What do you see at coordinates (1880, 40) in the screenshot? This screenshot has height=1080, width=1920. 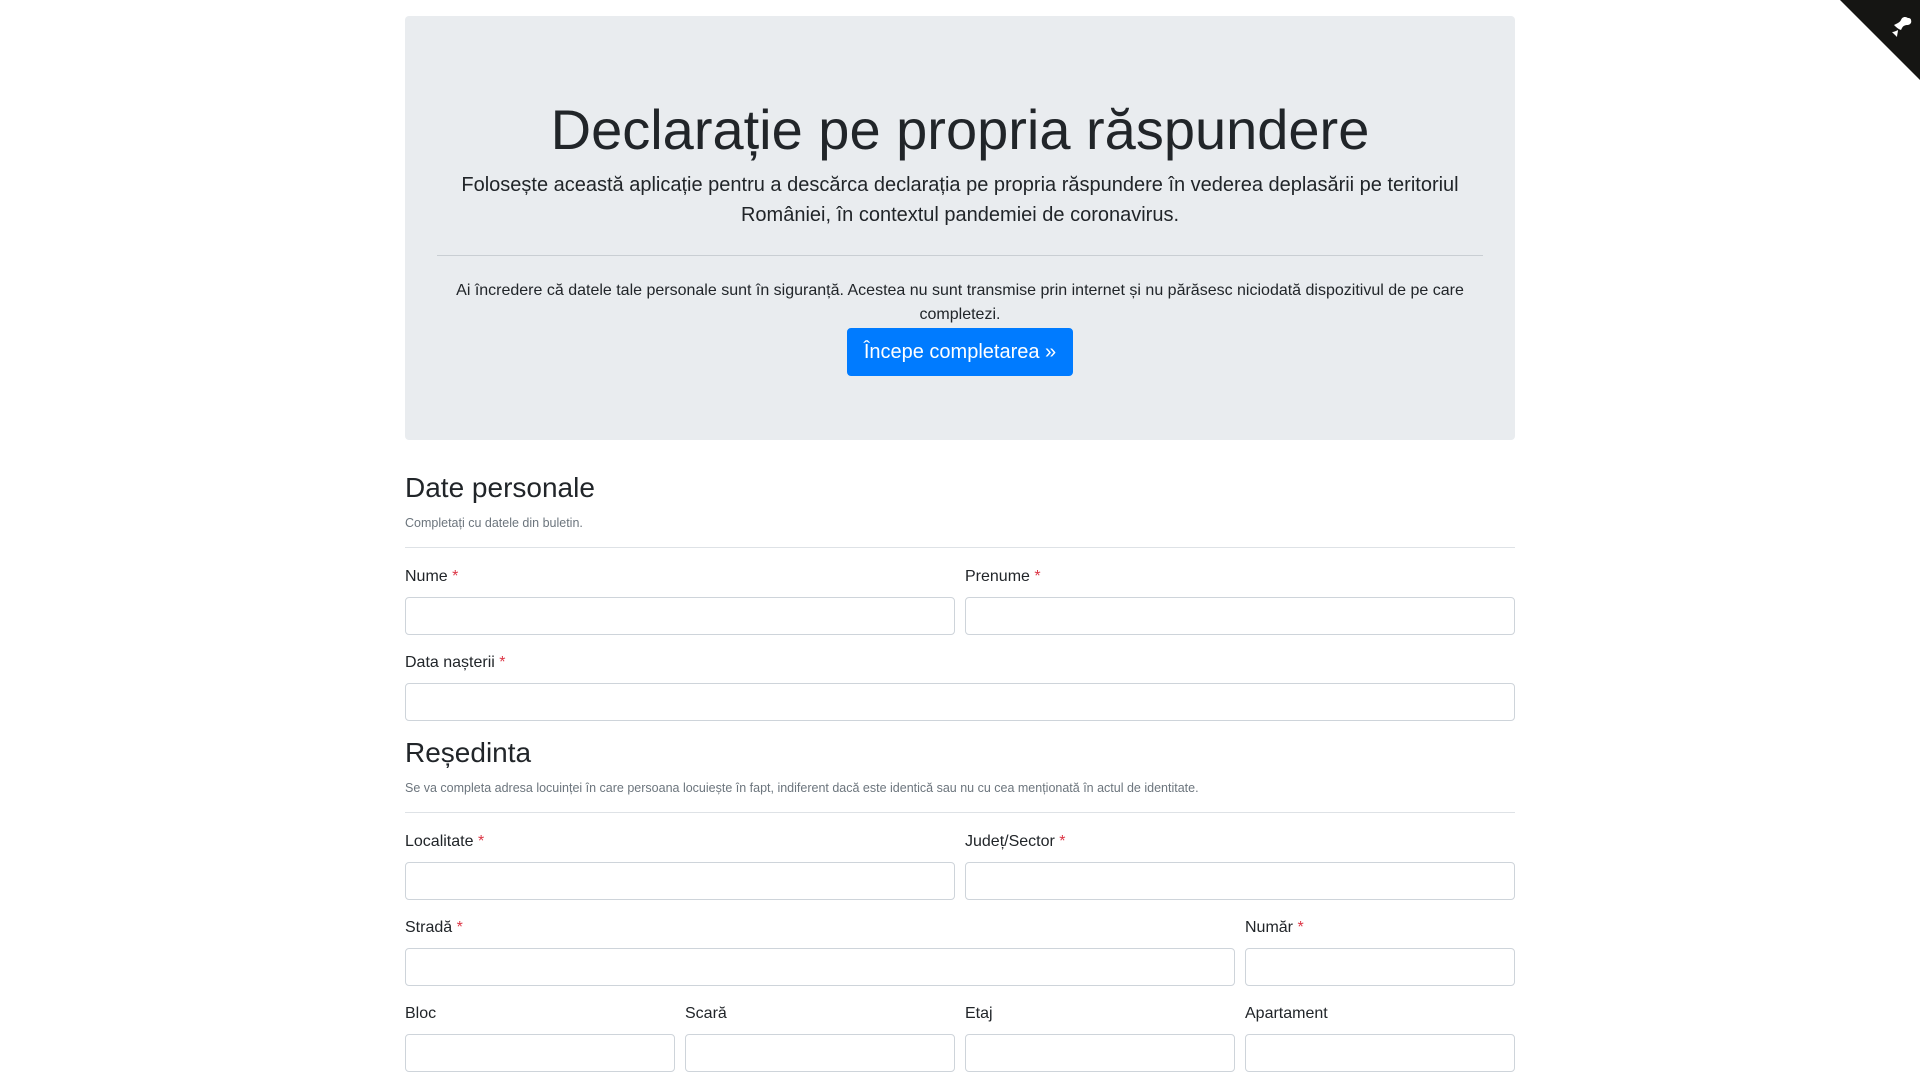 I see `github-corner-icon` at bounding box center [1880, 40].